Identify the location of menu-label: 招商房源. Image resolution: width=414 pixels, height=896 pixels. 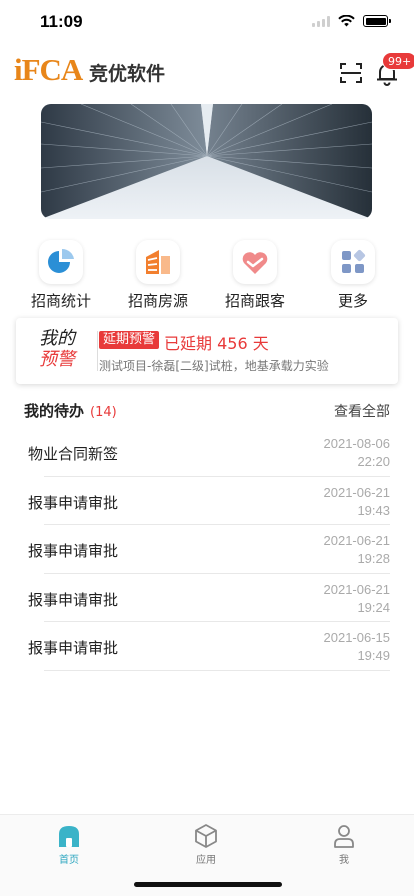
(157, 301).